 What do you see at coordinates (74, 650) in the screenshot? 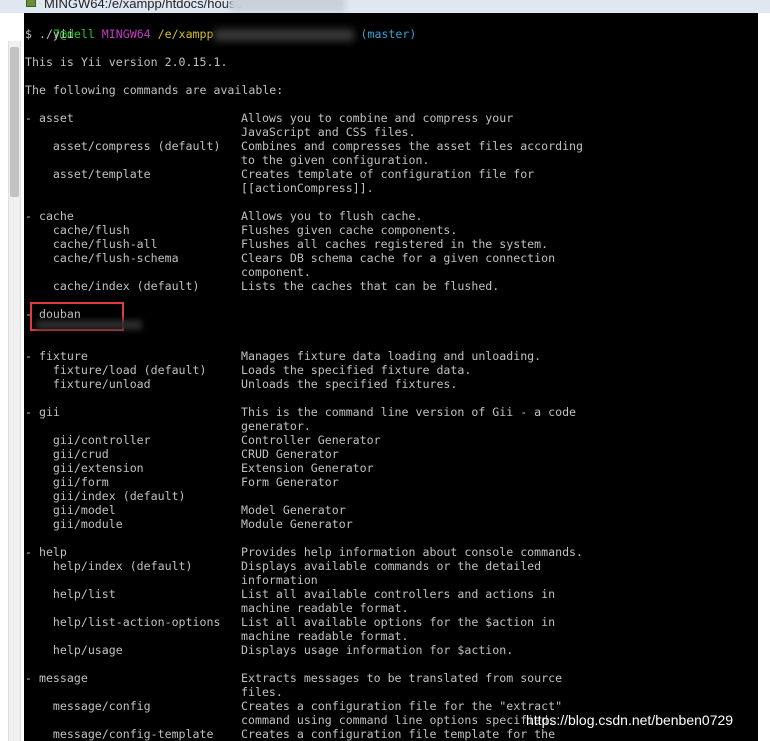
I see `command-name: help/usage` at bounding box center [74, 650].